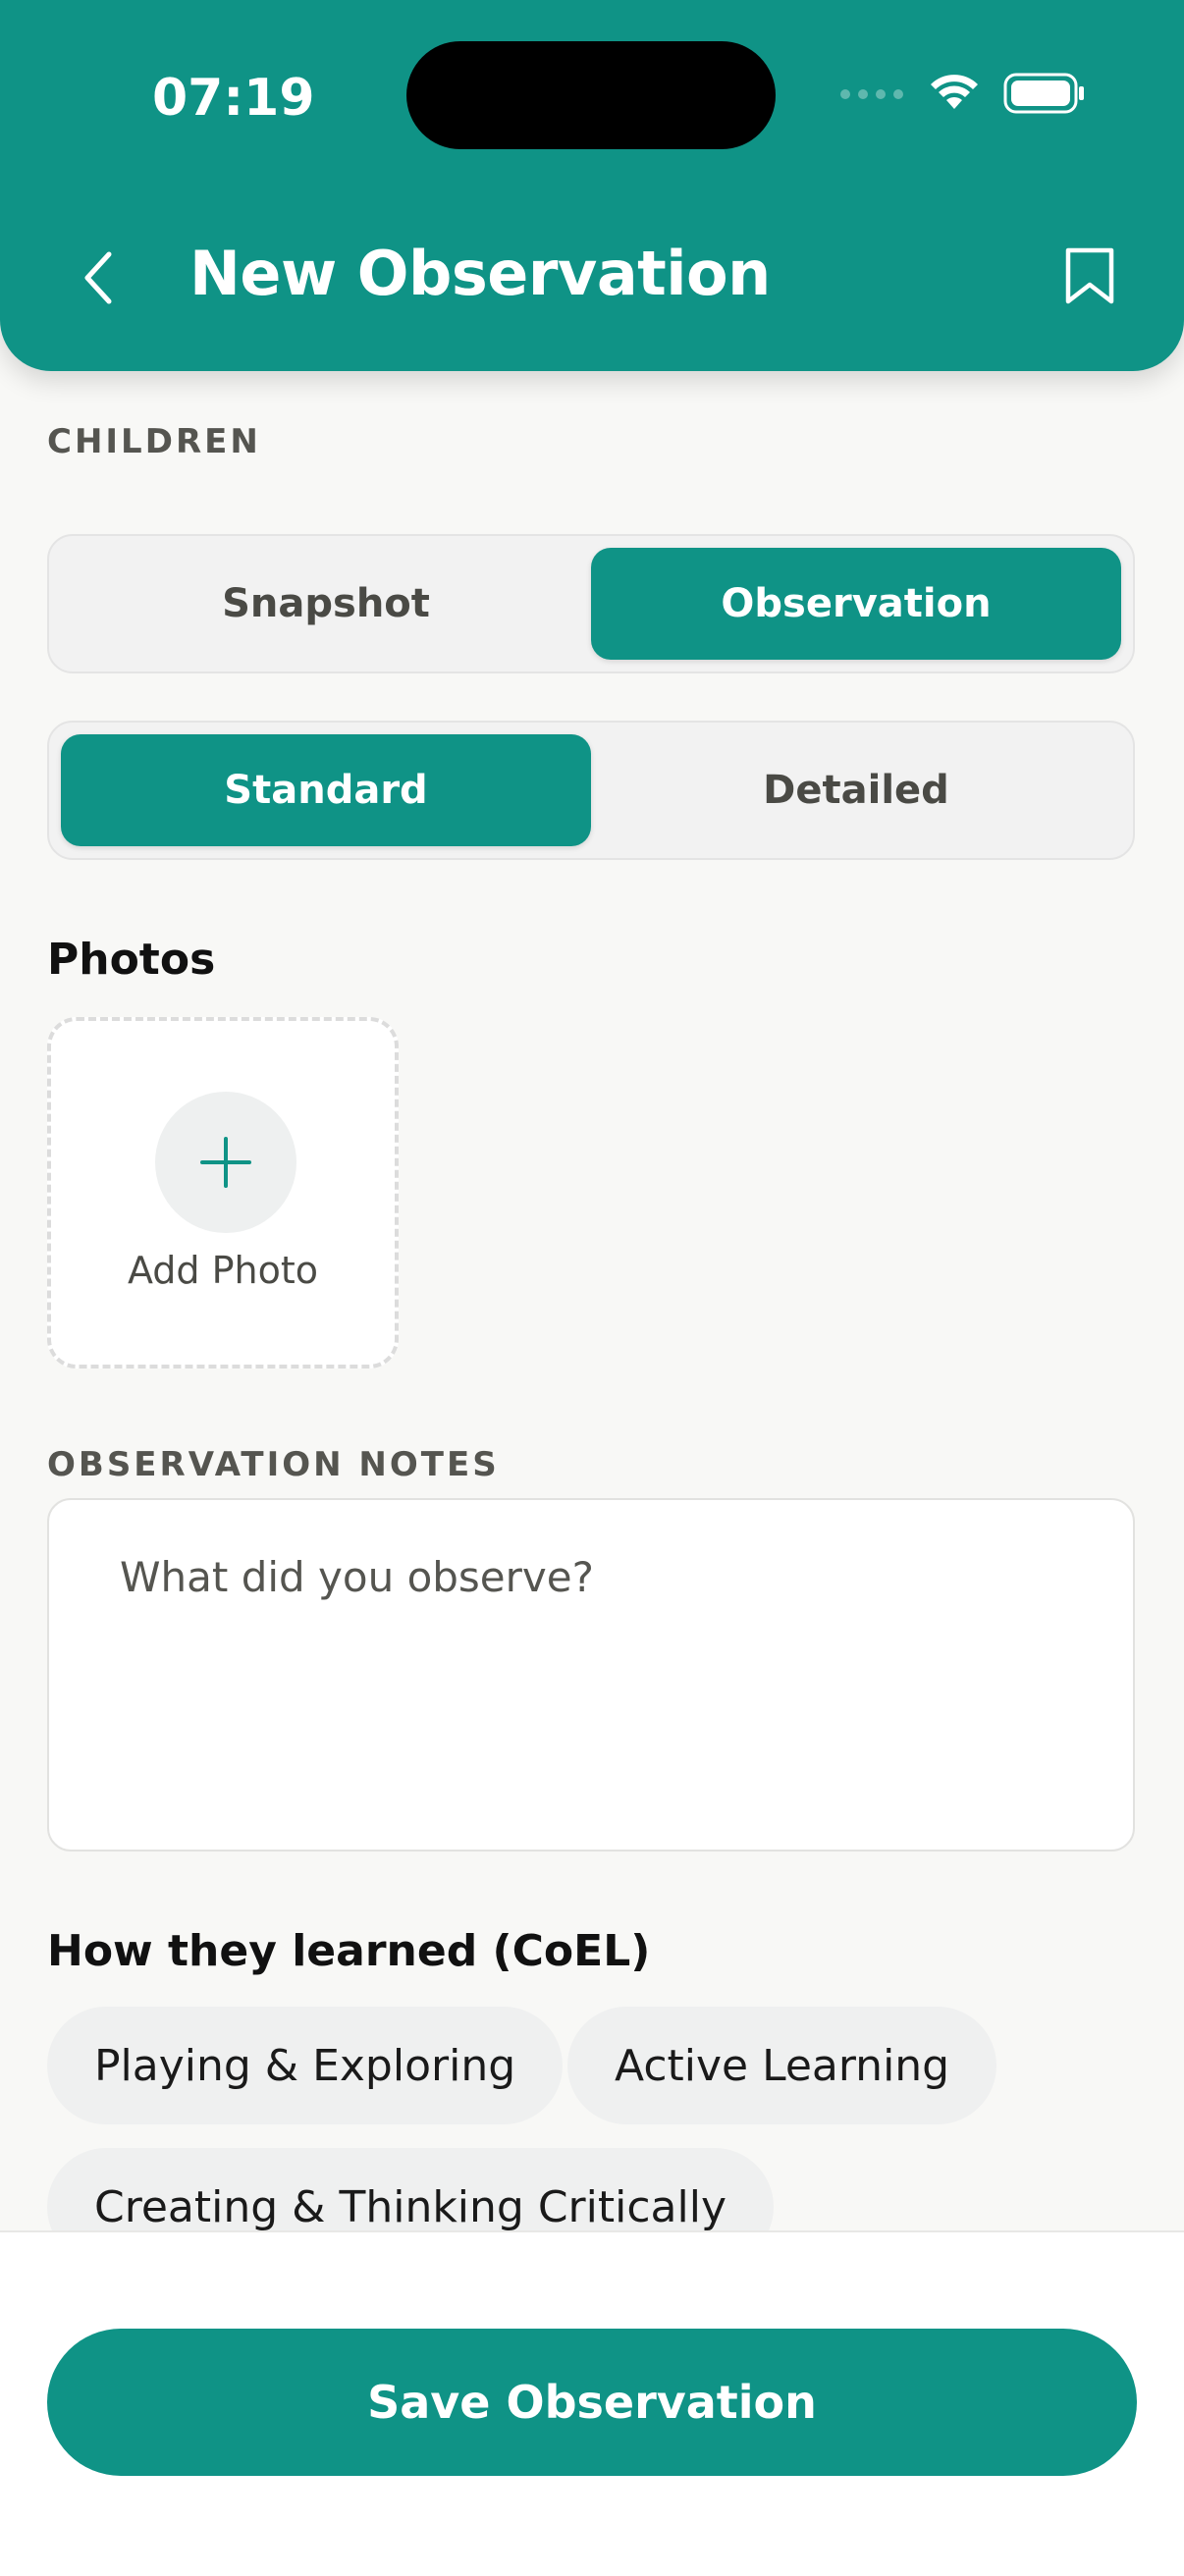 Image resolution: width=1184 pixels, height=2576 pixels. What do you see at coordinates (131, 960) in the screenshot?
I see `photos-heading: Photos` at bounding box center [131, 960].